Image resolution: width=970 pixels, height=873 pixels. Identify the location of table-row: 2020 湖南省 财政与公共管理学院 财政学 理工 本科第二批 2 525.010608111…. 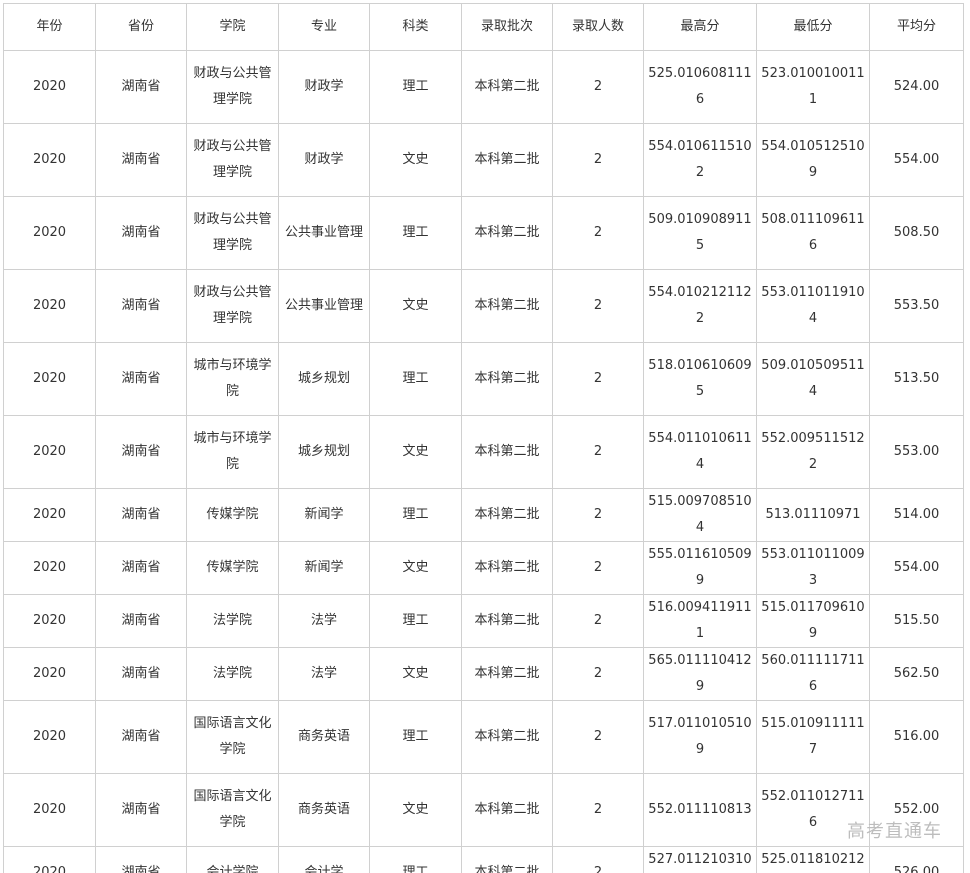
(483, 87).